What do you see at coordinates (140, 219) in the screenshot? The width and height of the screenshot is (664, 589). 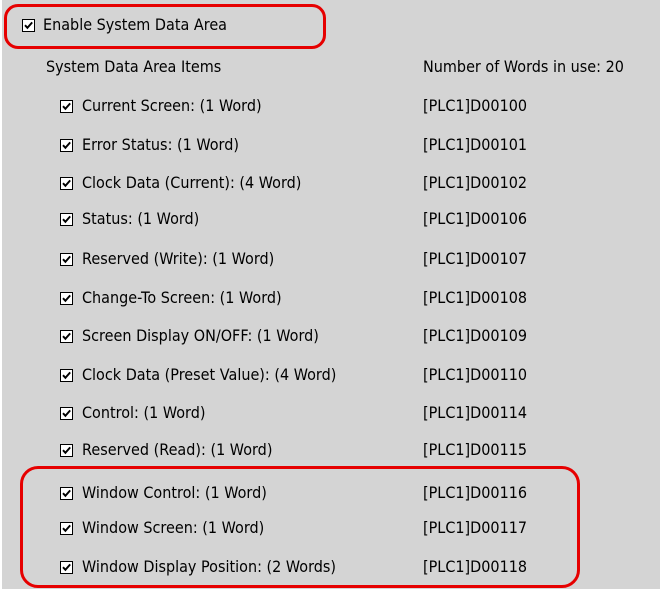 I see `item-label: Status: (1 Word)` at bounding box center [140, 219].